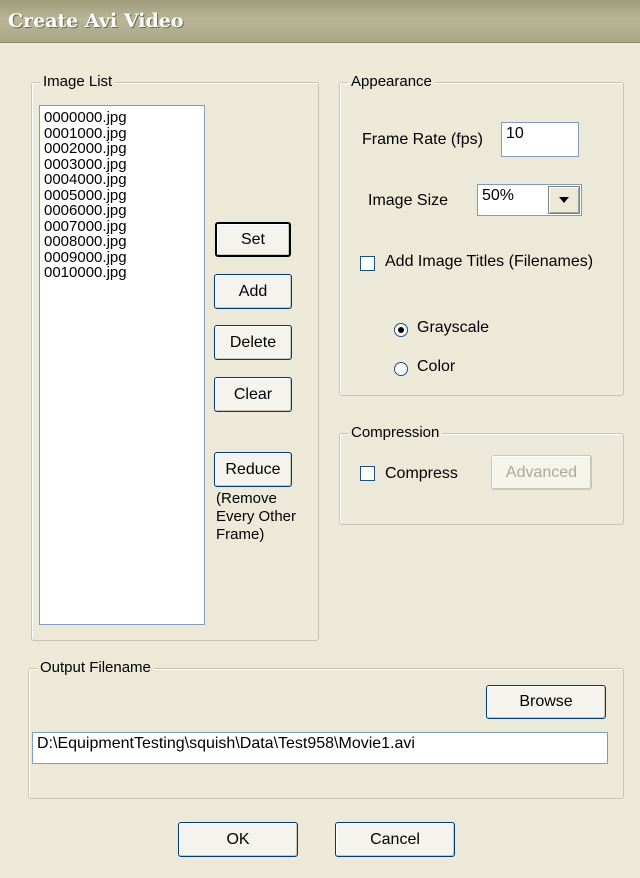  Describe the element at coordinates (489, 261) in the screenshot. I see `add-titles-label: Add Image Titles (Filenames)` at that location.